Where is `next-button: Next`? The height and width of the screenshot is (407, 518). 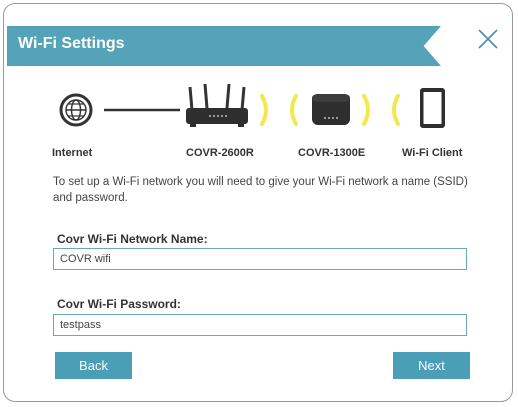
next-button: Next is located at coordinates (431, 365).